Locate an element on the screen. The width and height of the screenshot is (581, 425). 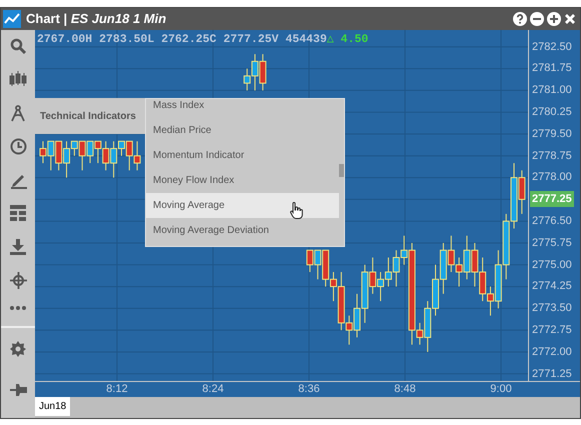
pencil-icon is located at coordinates (18, 180).